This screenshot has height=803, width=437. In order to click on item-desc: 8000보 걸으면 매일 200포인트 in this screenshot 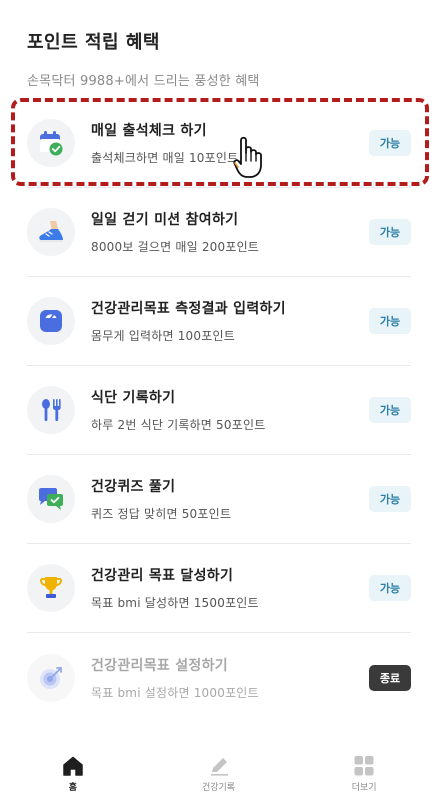, I will do `click(175, 247)`.